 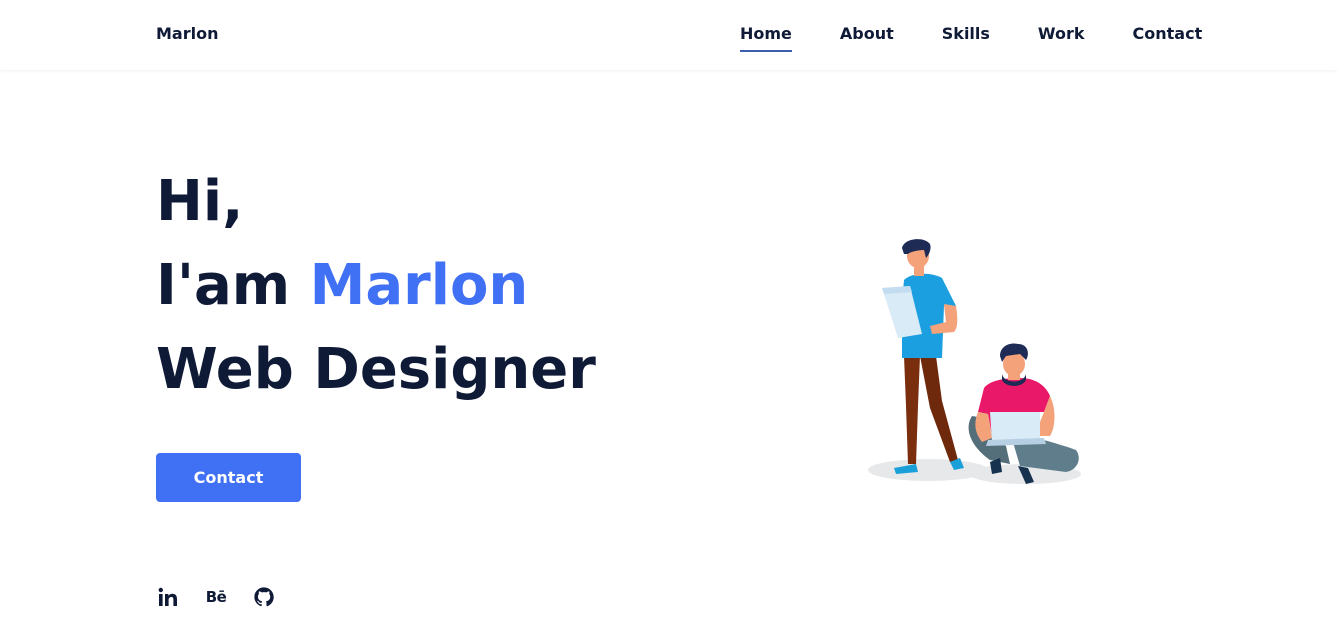 What do you see at coordinates (376, 369) in the screenshot?
I see `hero-title: Web Designer` at bounding box center [376, 369].